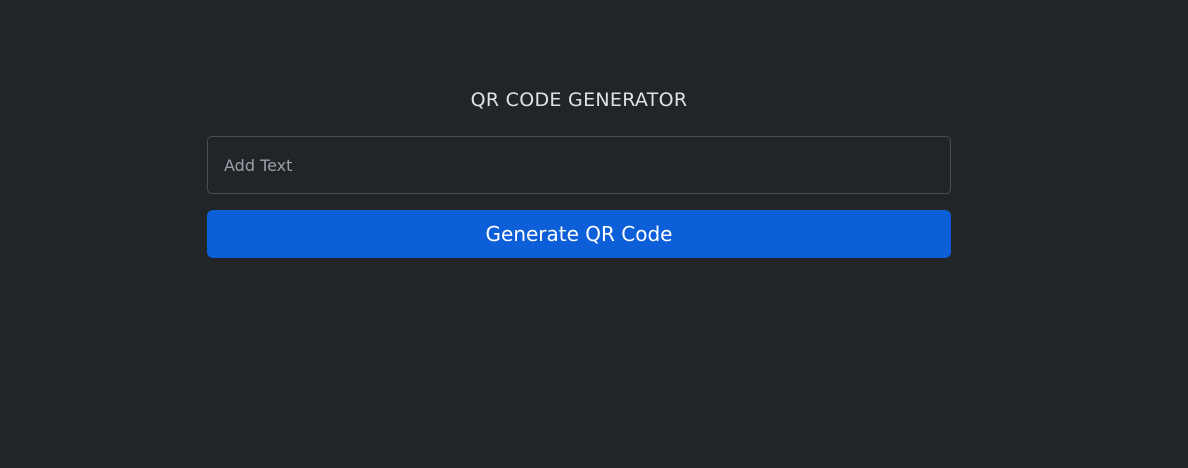 This screenshot has width=1188, height=468. I want to click on generate-qr-code-button: Generate QR Code, so click(579, 234).